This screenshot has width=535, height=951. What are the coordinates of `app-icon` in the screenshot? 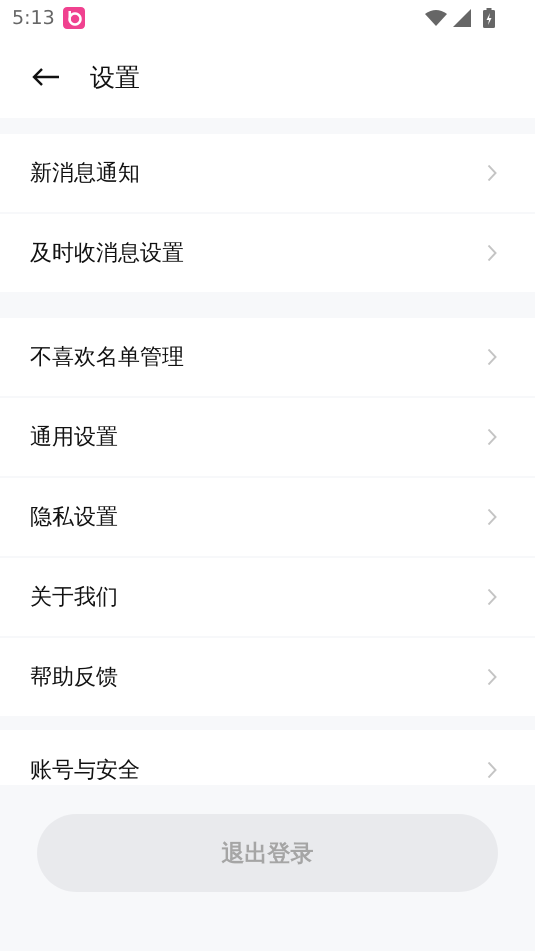 It's located at (73, 18).